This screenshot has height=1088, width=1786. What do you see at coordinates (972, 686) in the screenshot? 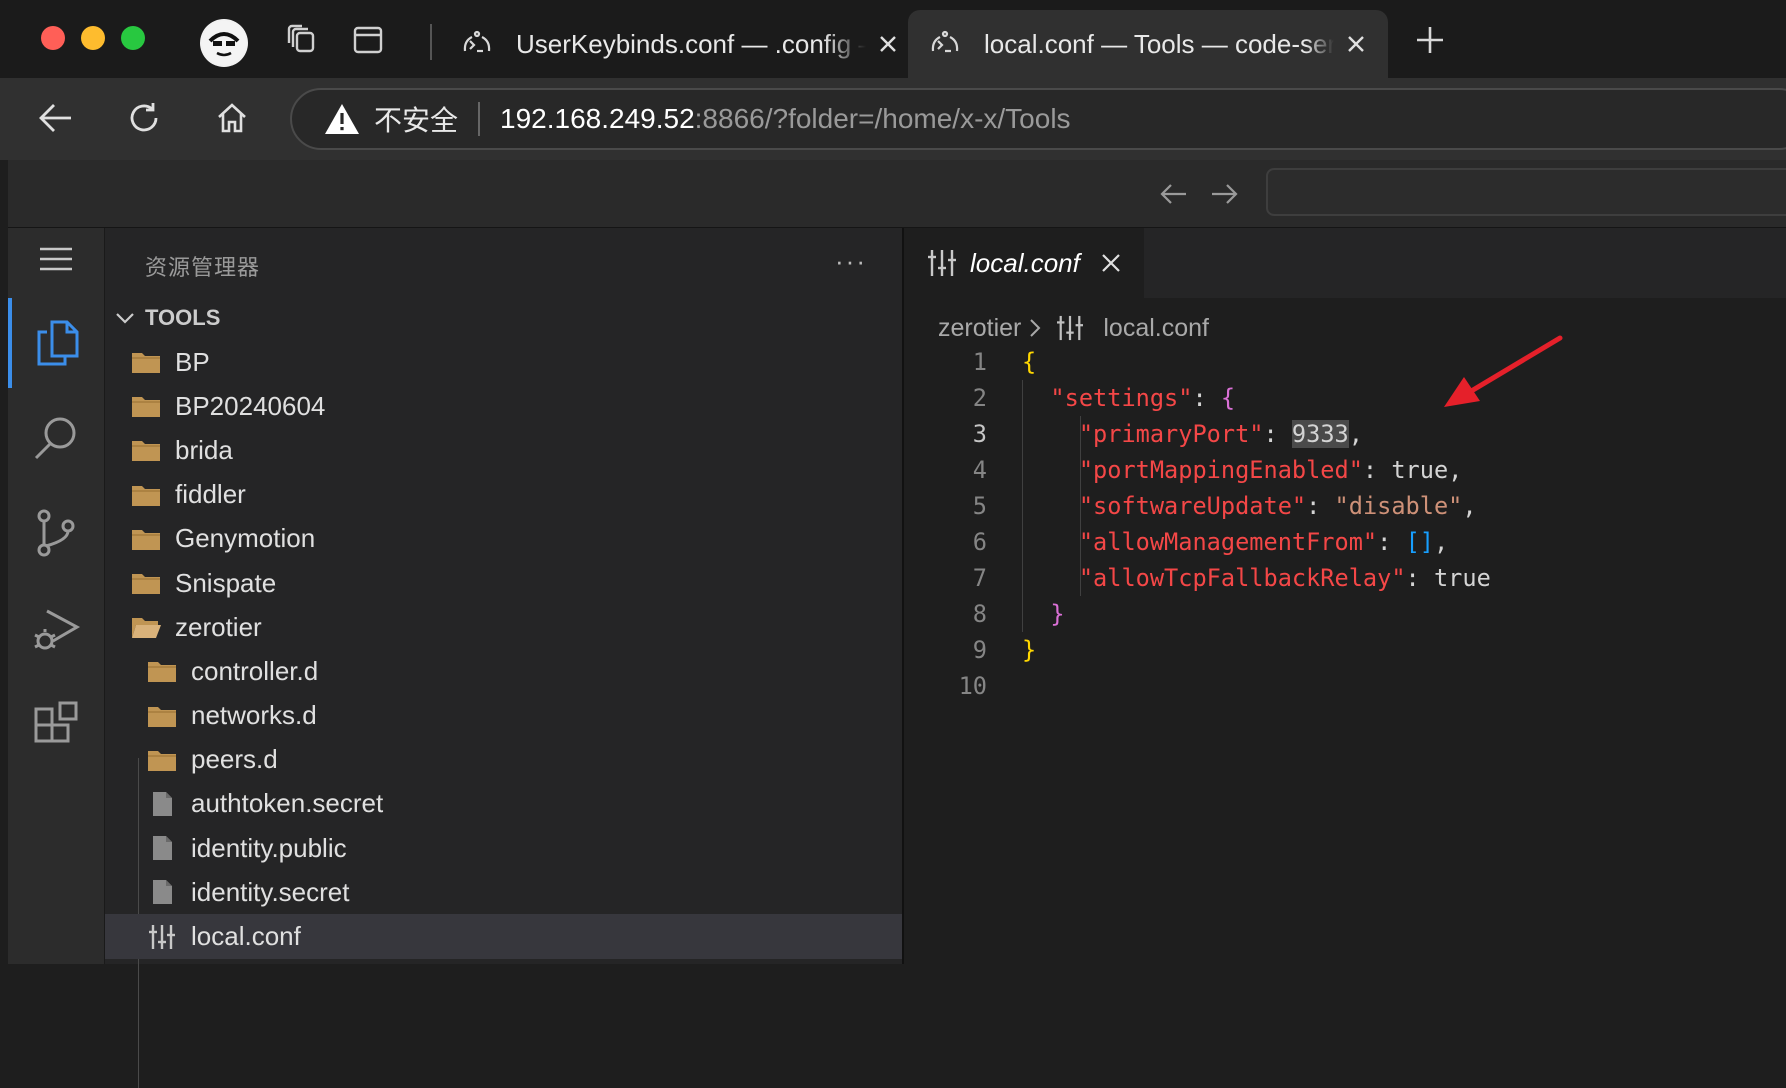
I see `line-number: 10` at bounding box center [972, 686].